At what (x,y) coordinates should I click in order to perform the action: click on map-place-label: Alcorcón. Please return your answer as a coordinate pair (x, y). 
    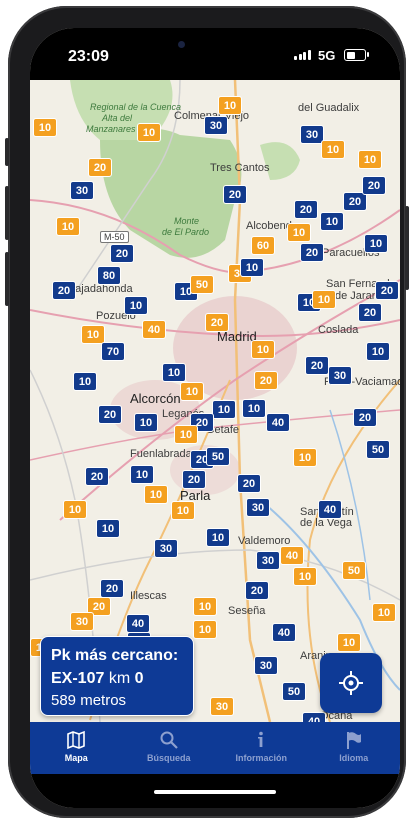
    Looking at the image, I should click on (155, 398).